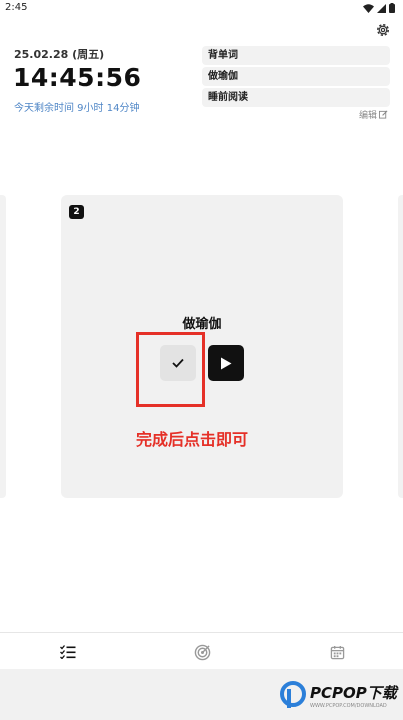  I want to click on play-button, so click(226, 363).